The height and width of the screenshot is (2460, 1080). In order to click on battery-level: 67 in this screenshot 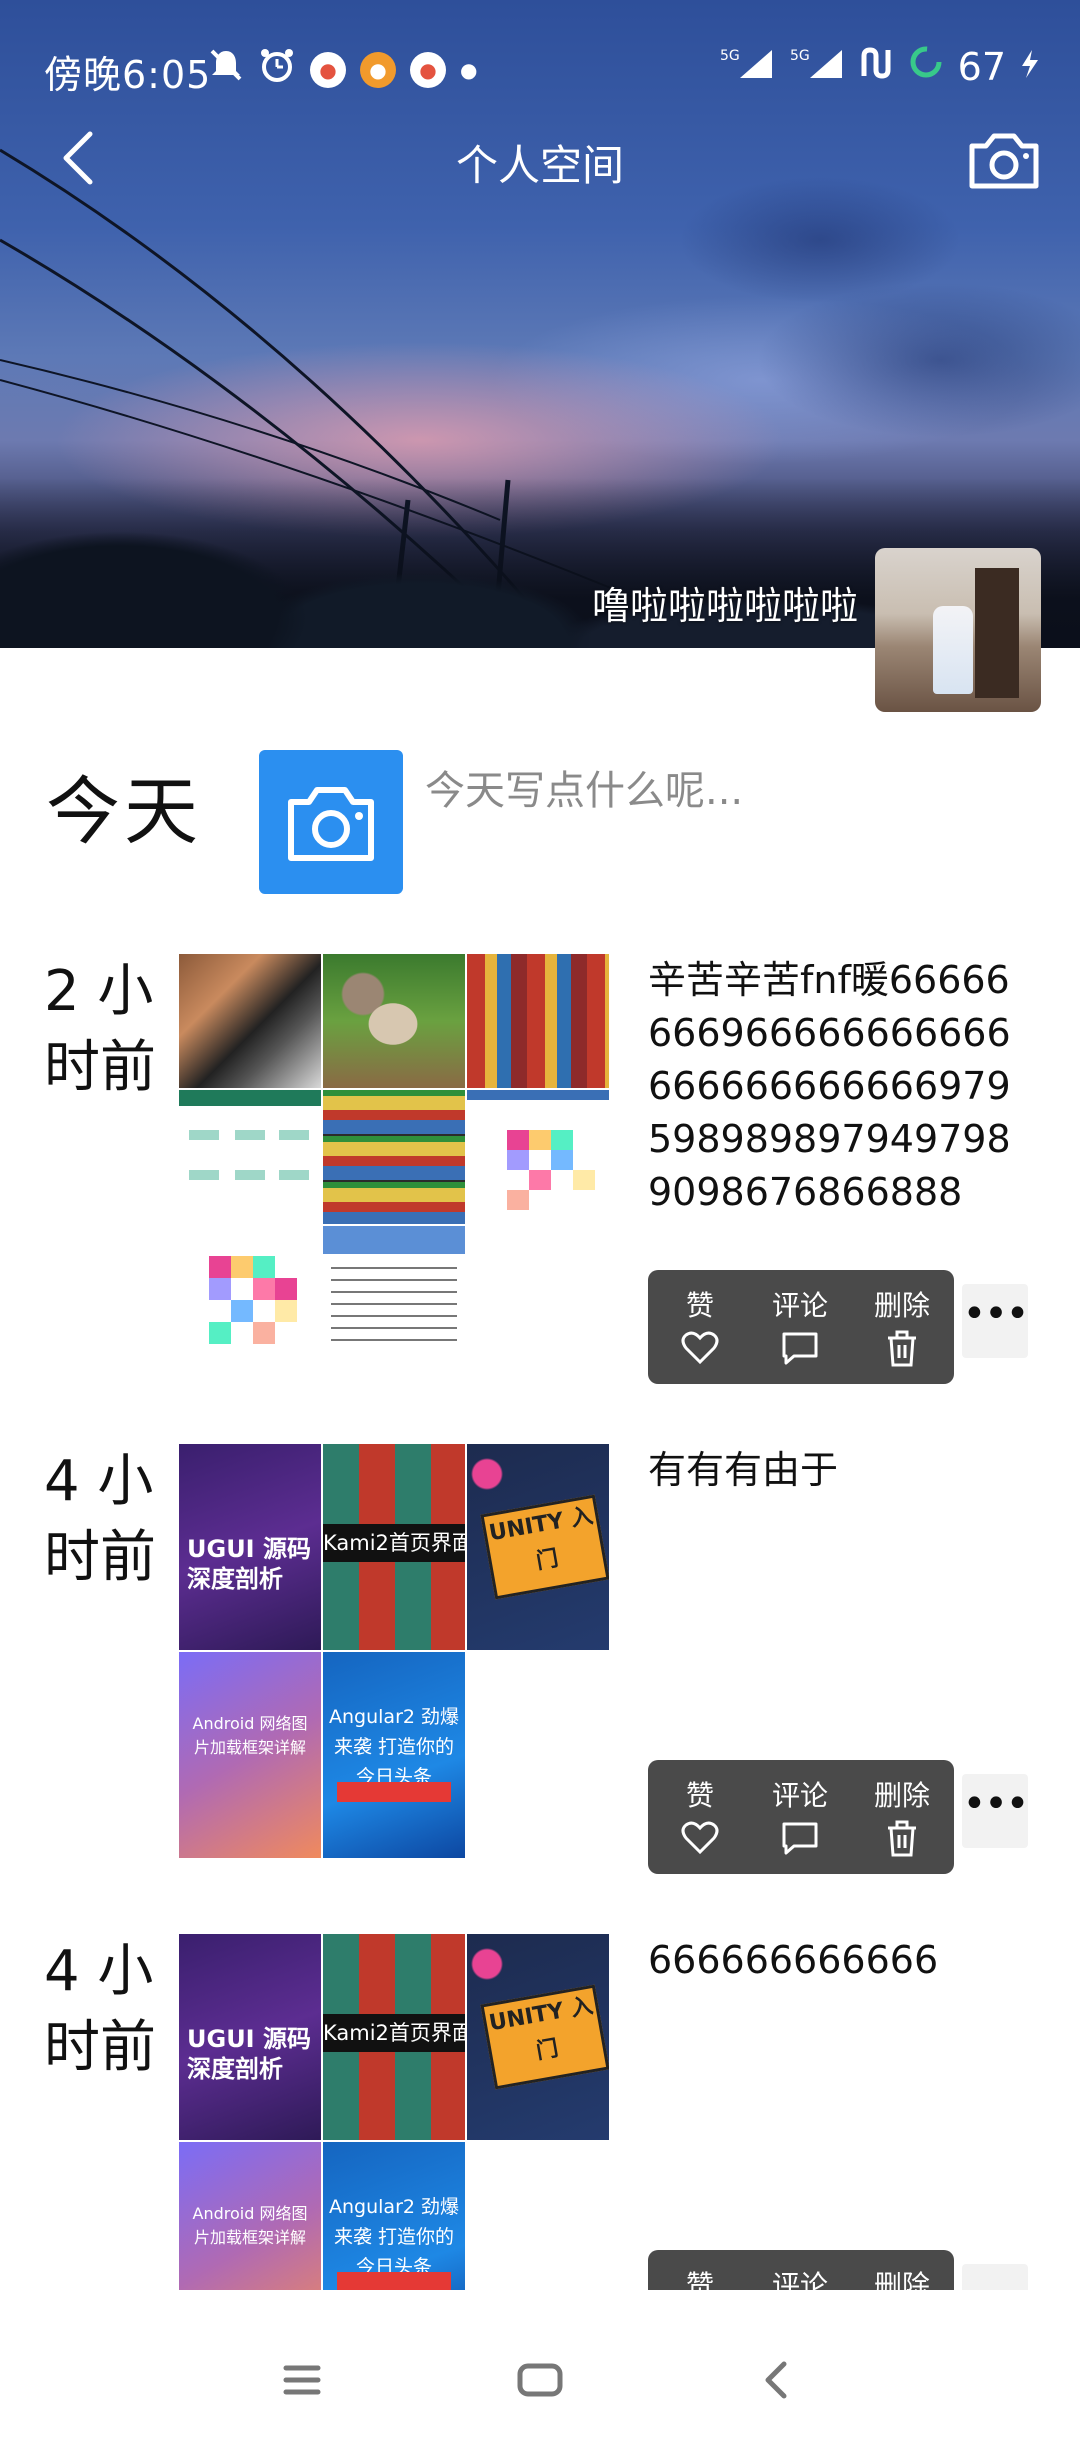, I will do `click(981, 66)`.